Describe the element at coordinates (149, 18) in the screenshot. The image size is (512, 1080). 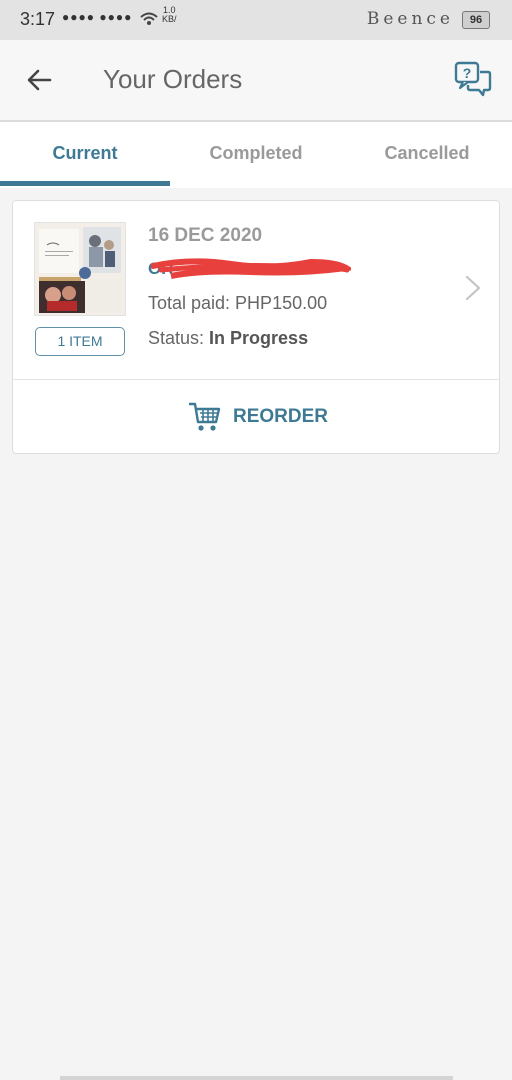
I see `wifi-icon` at that location.